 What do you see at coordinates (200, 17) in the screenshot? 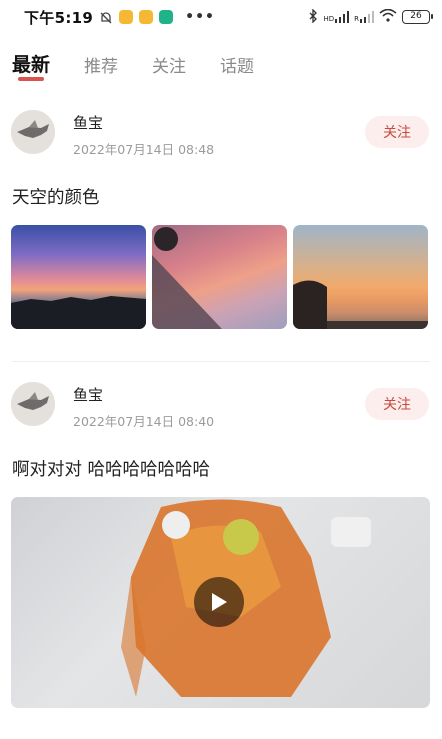
I see `more-notifications-icon: •••` at bounding box center [200, 17].